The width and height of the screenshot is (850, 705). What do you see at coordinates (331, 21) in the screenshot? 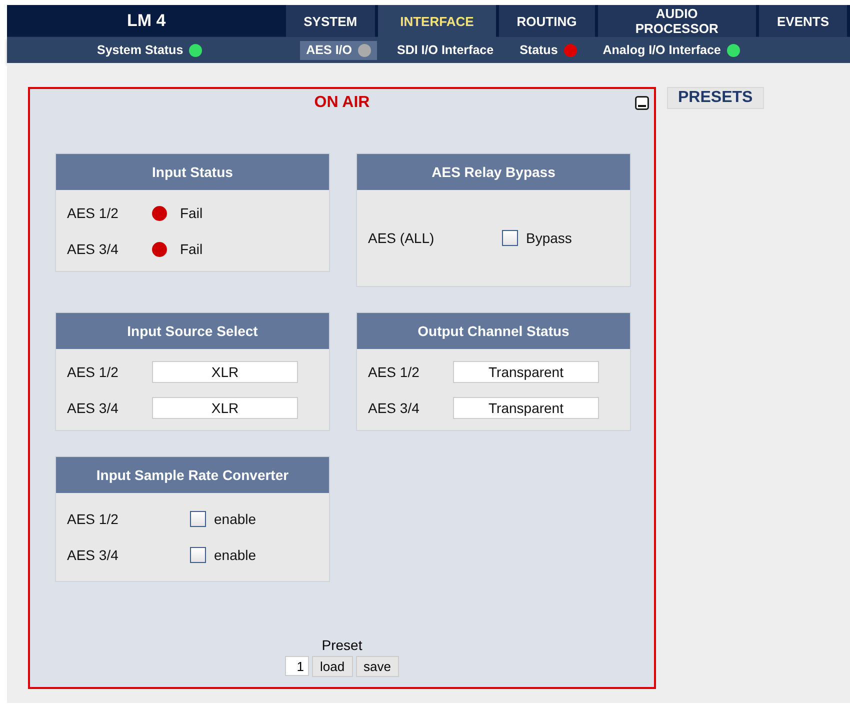
I see `nav-tab: SYSTEM` at bounding box center [331, 21].